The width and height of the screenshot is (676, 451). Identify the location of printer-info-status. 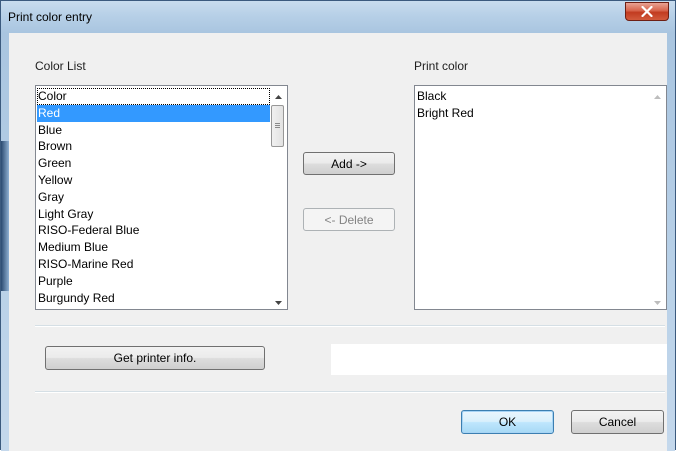
(499, 359).